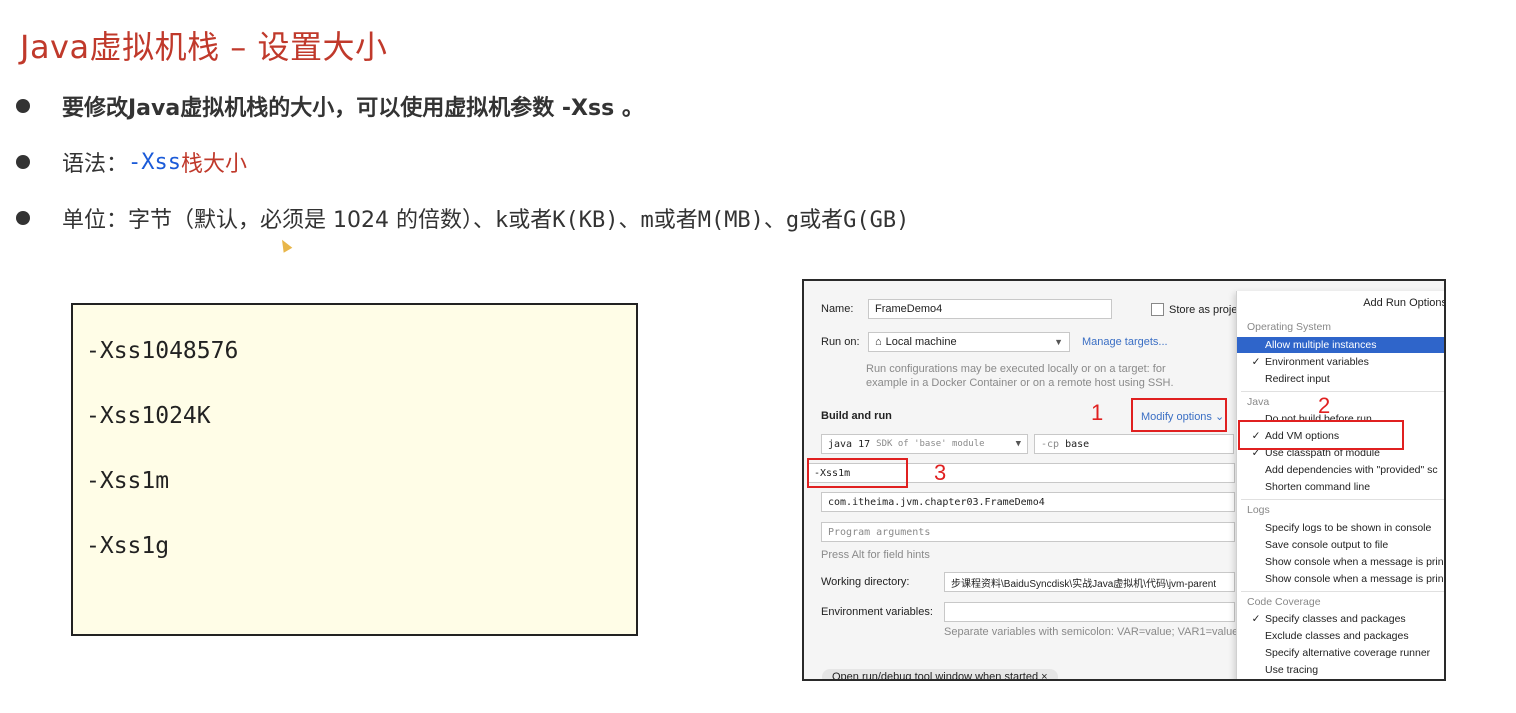 This screenshot has width=1516, height=713. What do you see at coordinates (879, 532) in the screenshot?
I see `program-arguments-placeholder: Program arguments` at bounding box center [879, 532].